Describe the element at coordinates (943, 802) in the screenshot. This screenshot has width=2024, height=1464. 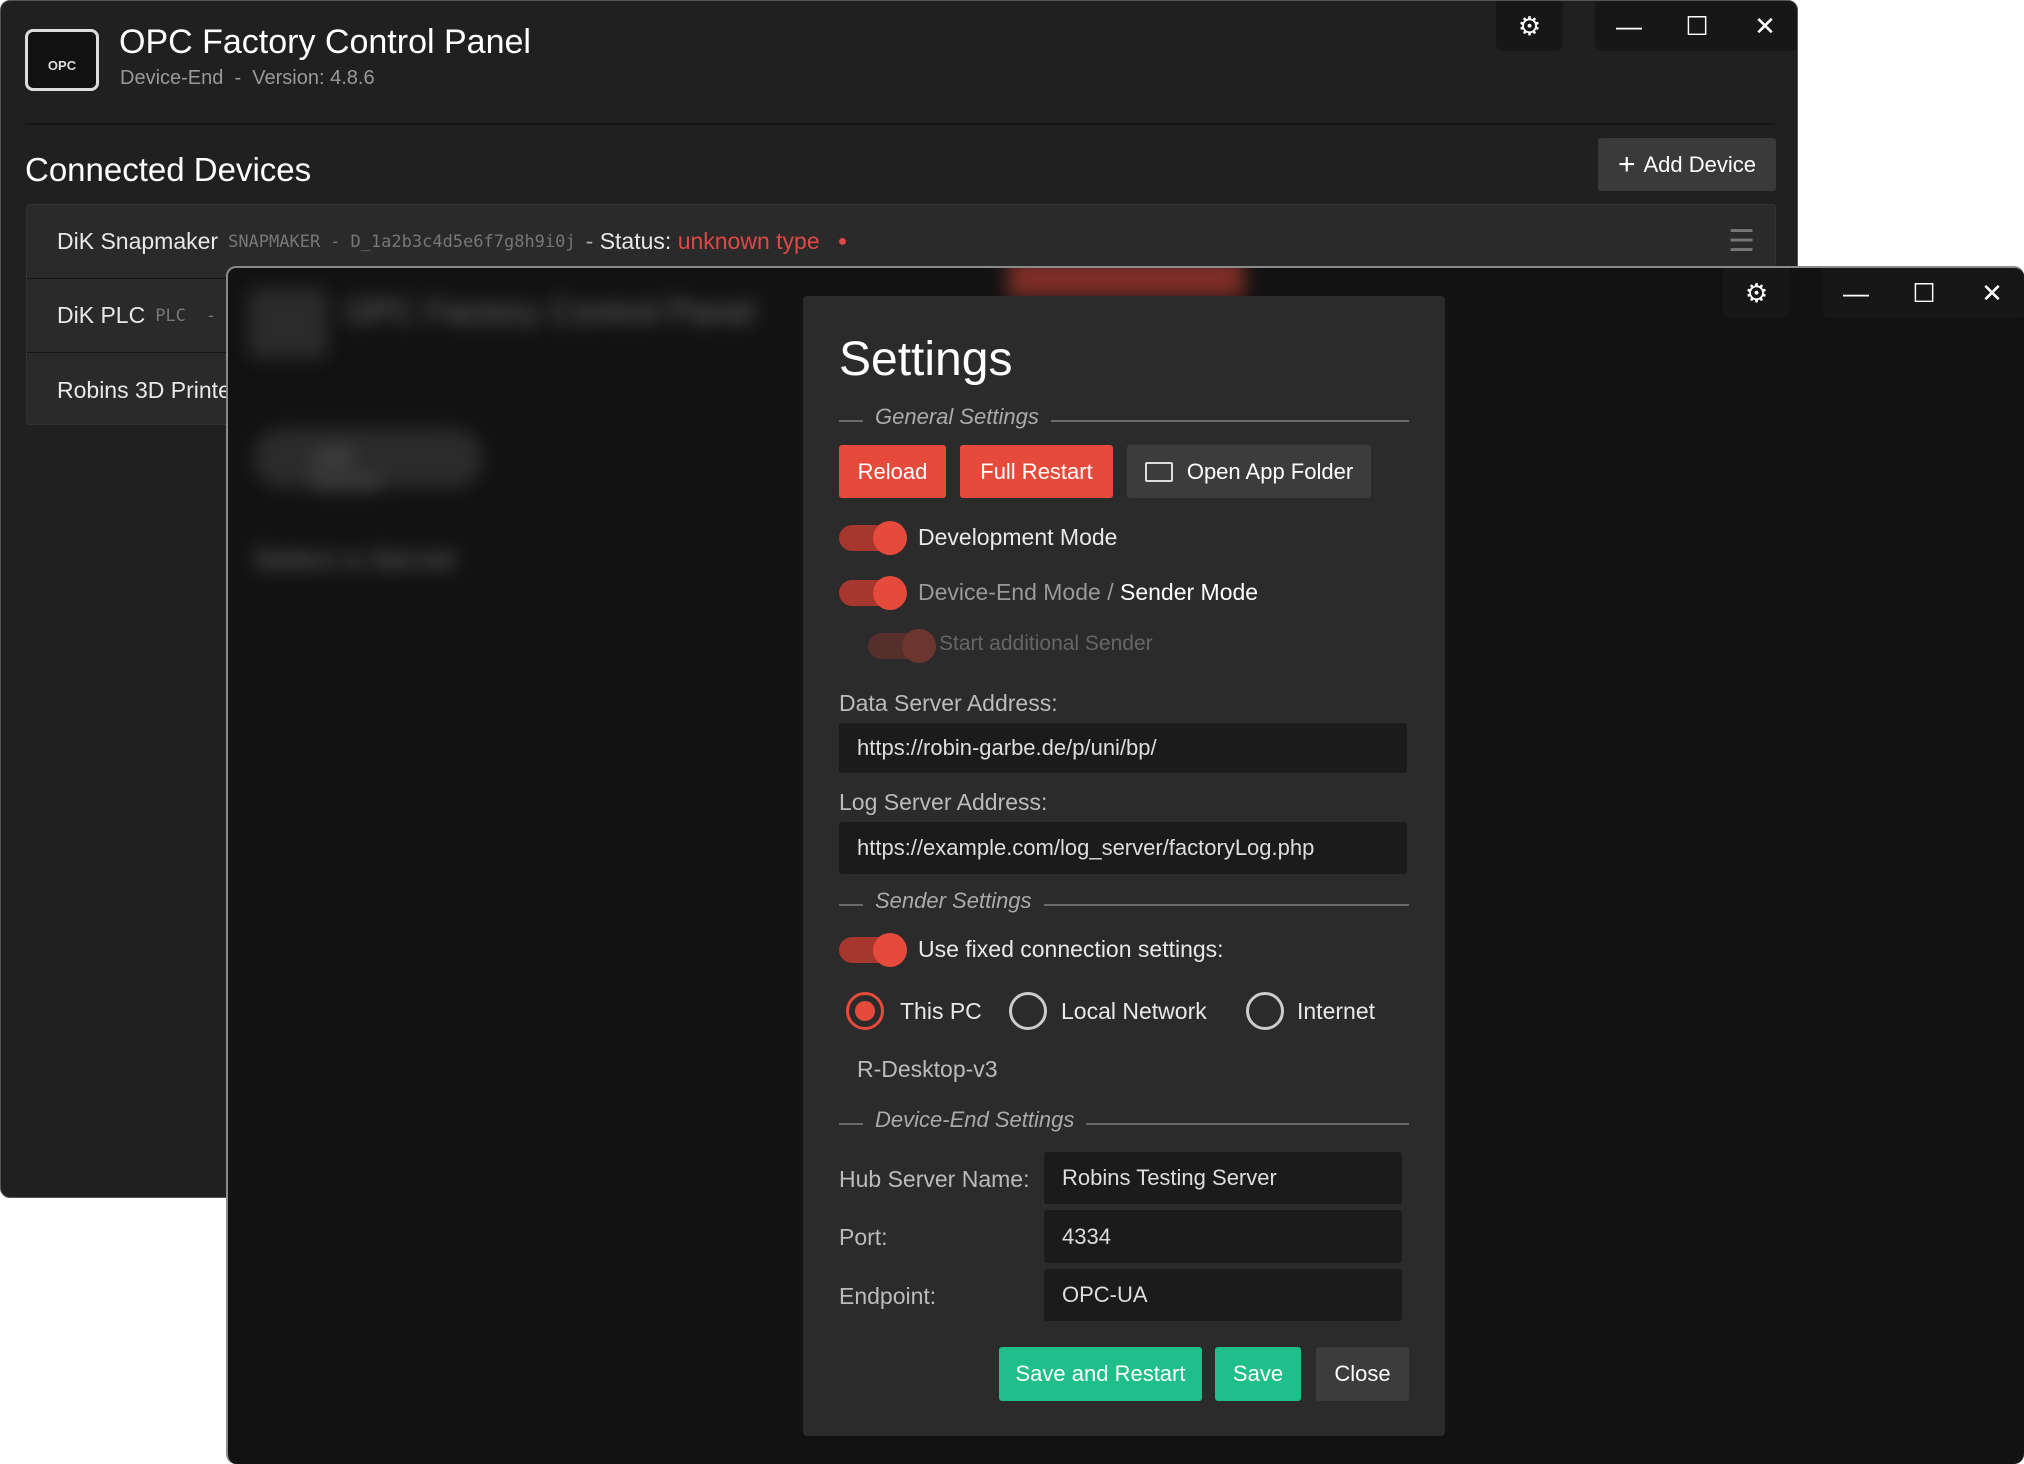
I see `log-server-label: Log Server Address:` at that location.